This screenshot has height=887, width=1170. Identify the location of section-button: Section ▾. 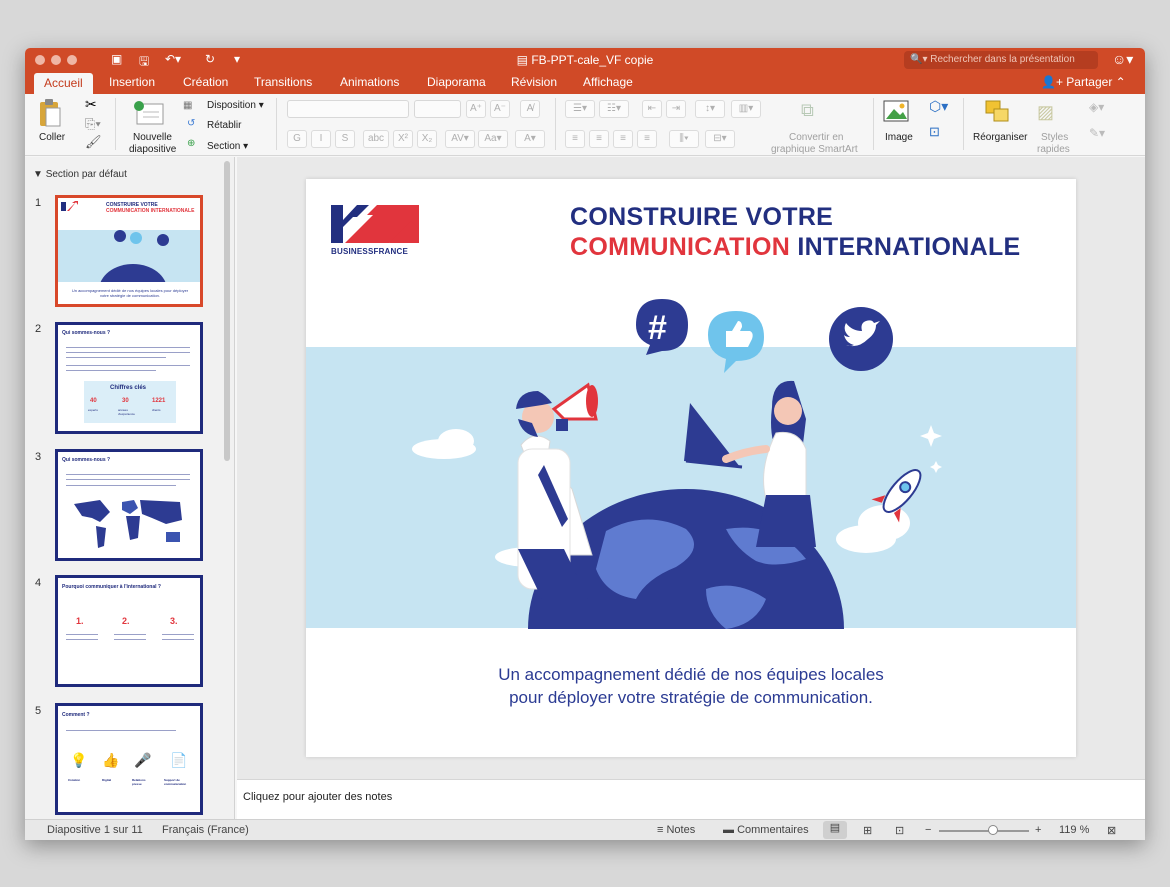
(227, 146).